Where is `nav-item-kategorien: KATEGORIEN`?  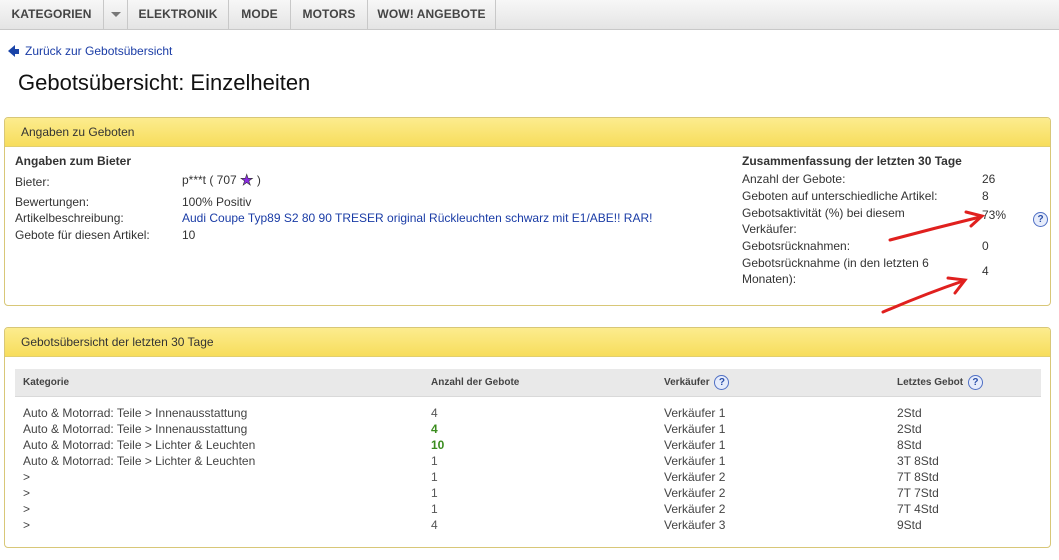 nav-item-kategorien: KATEGORIEN is located at coordinates (52, 14).